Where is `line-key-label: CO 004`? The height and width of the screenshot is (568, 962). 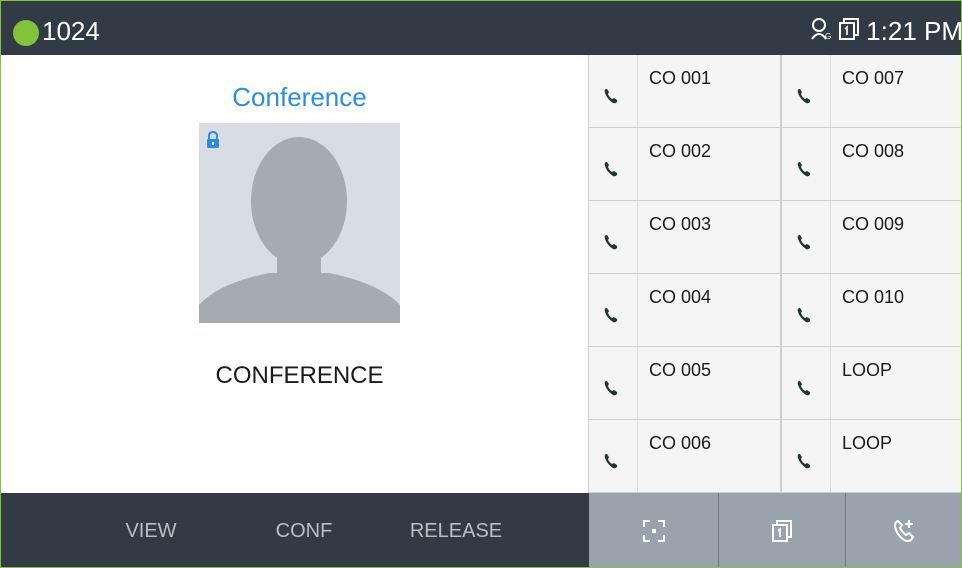
line-key-label: CO 004 is located at coordinates (680, 297).